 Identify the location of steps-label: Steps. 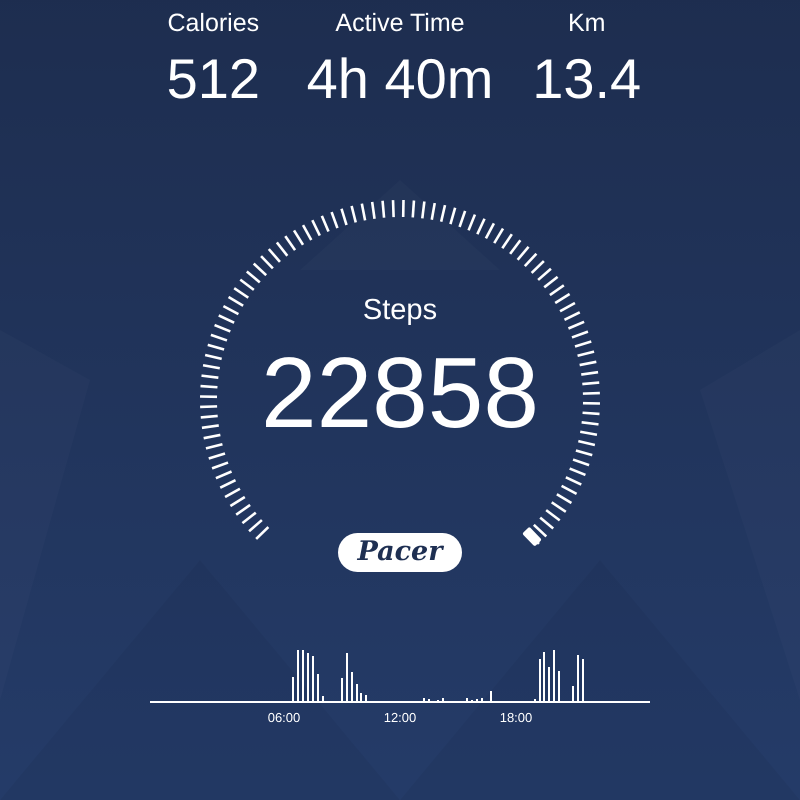
(400, 310).